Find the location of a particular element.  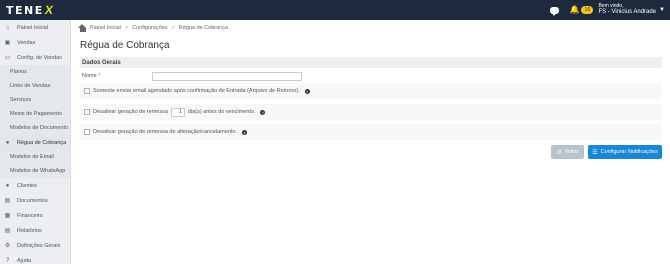

card-icon: ▭ is located at coordinates (7, 58).